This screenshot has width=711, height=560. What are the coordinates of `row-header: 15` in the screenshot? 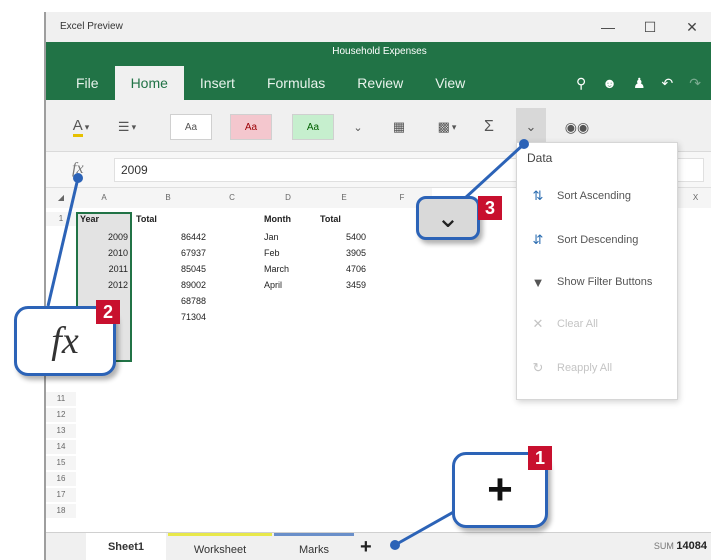 It's located at (61, 463).